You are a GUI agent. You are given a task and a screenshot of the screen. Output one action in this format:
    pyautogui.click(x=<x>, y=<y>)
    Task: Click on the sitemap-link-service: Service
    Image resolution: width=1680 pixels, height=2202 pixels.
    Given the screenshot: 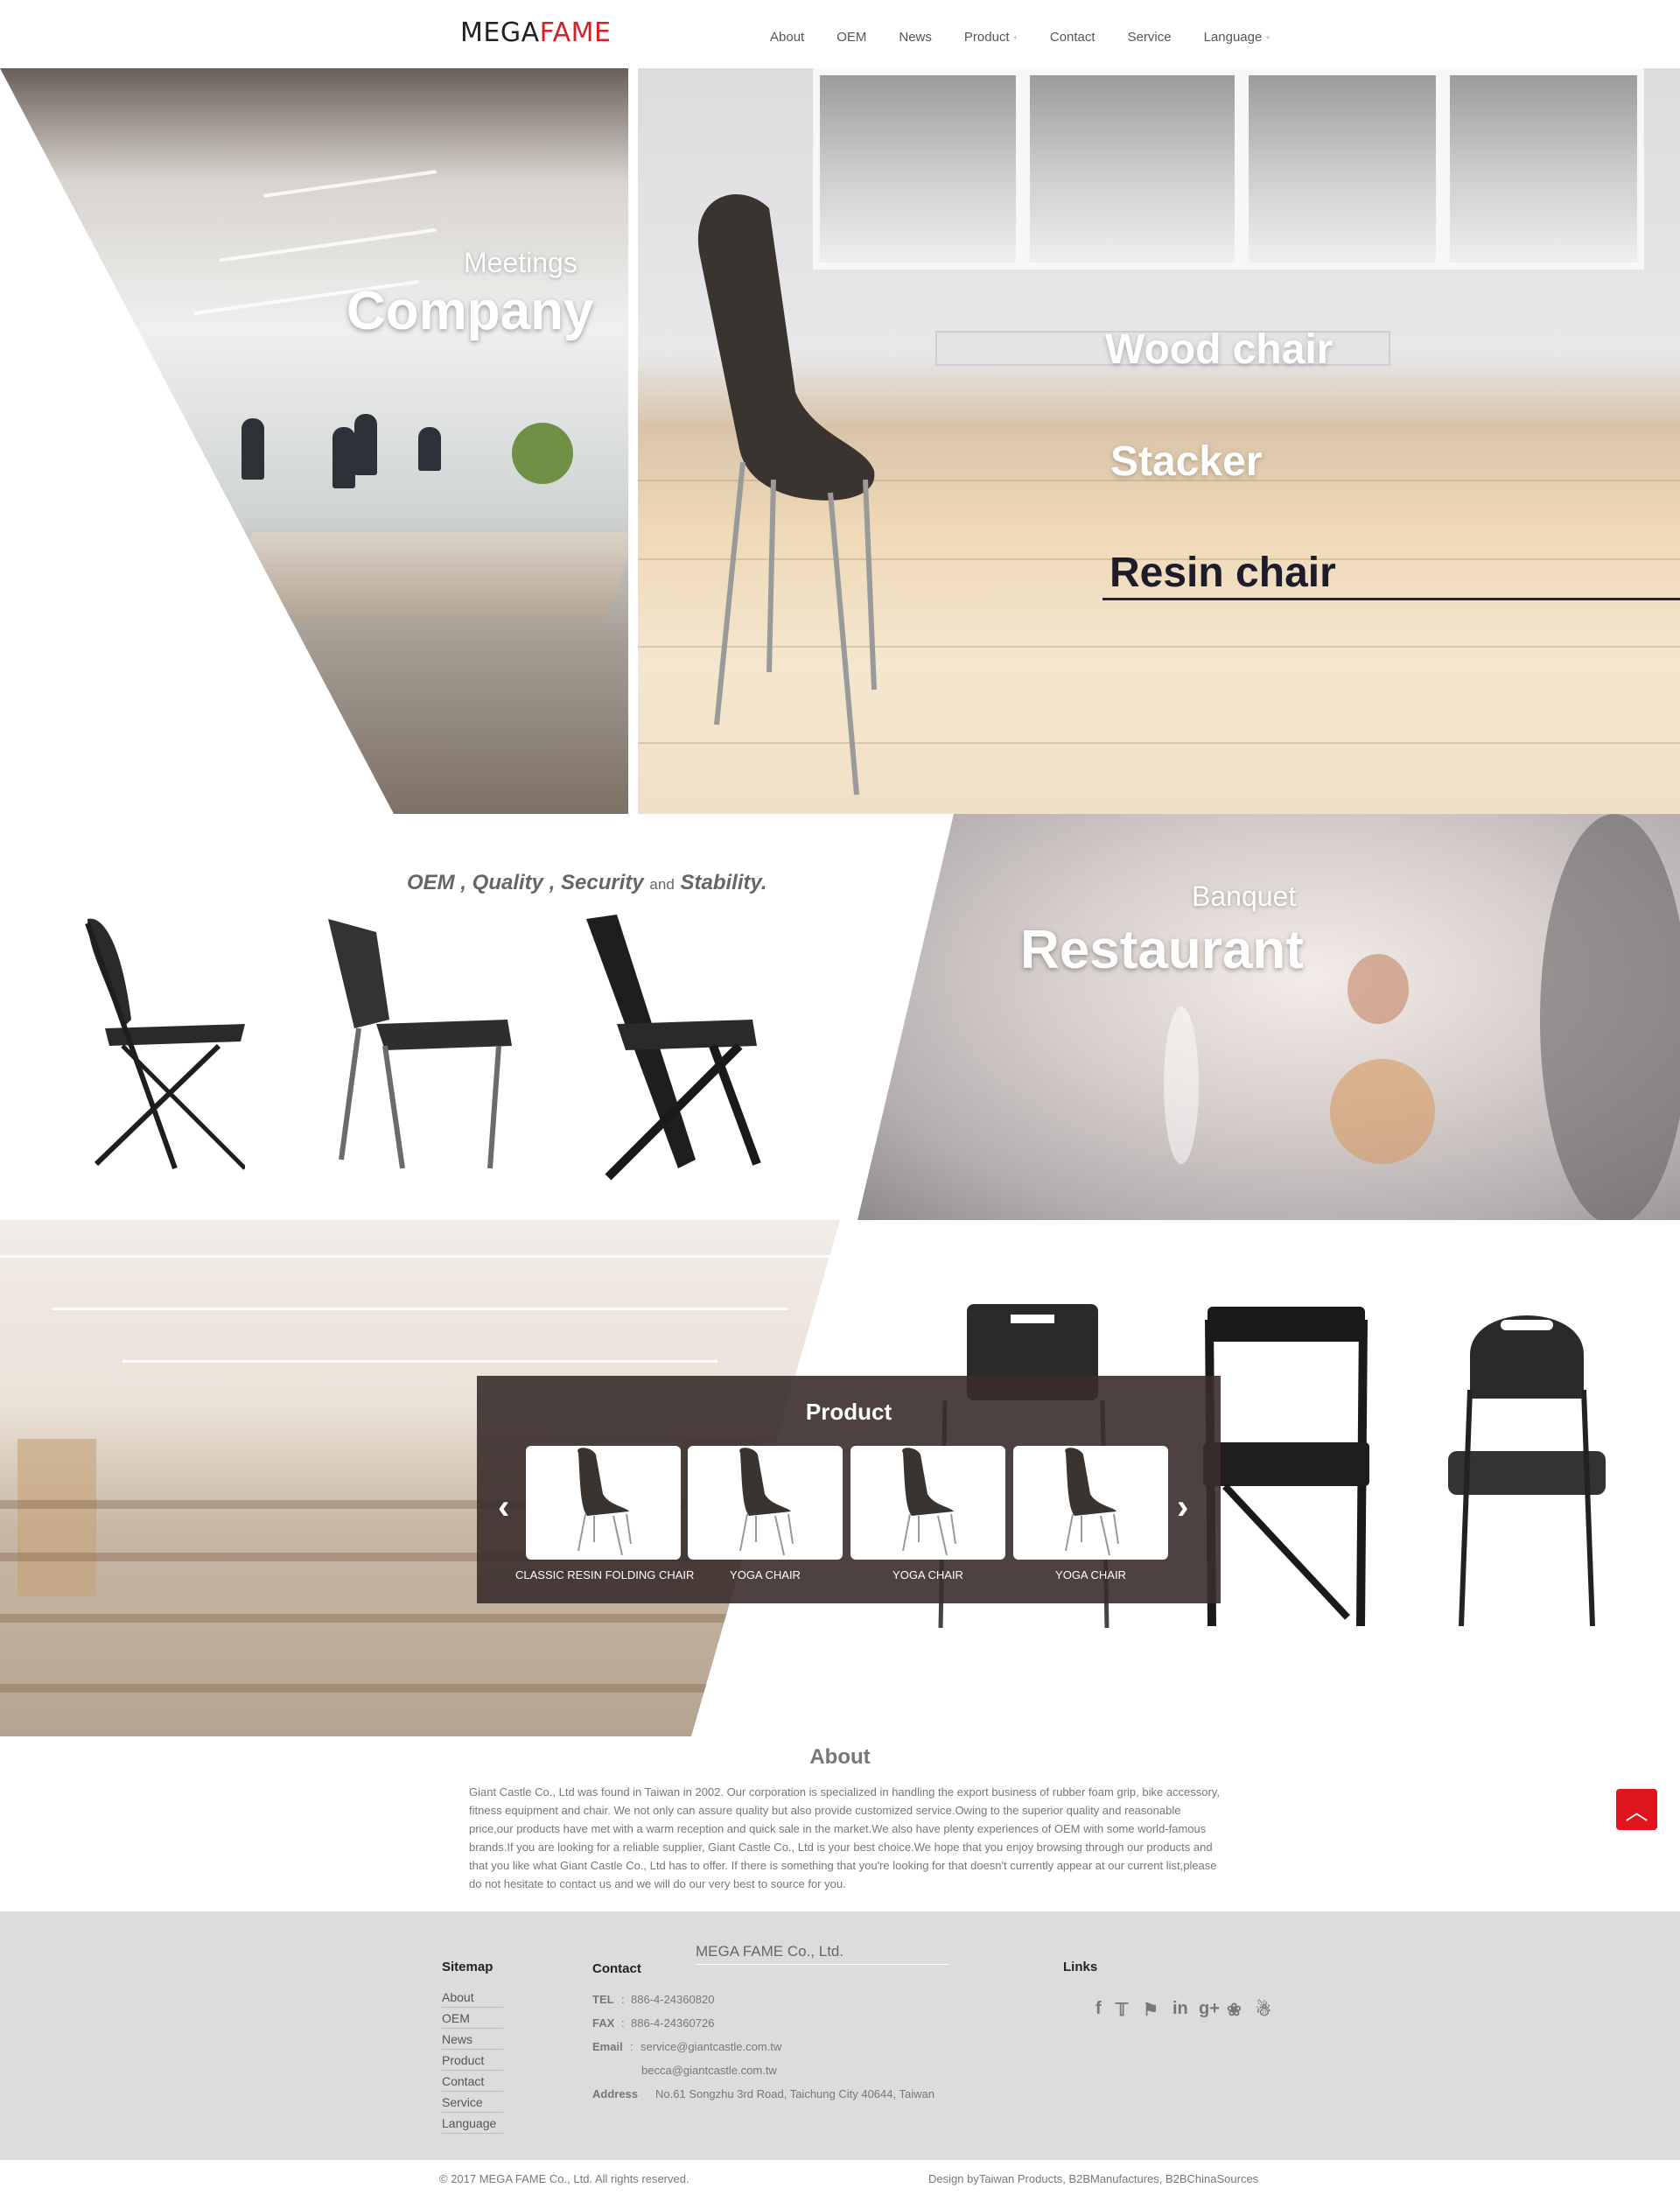 What is the action you would take?
    pyautogui.click(x=472, y=2104)
    